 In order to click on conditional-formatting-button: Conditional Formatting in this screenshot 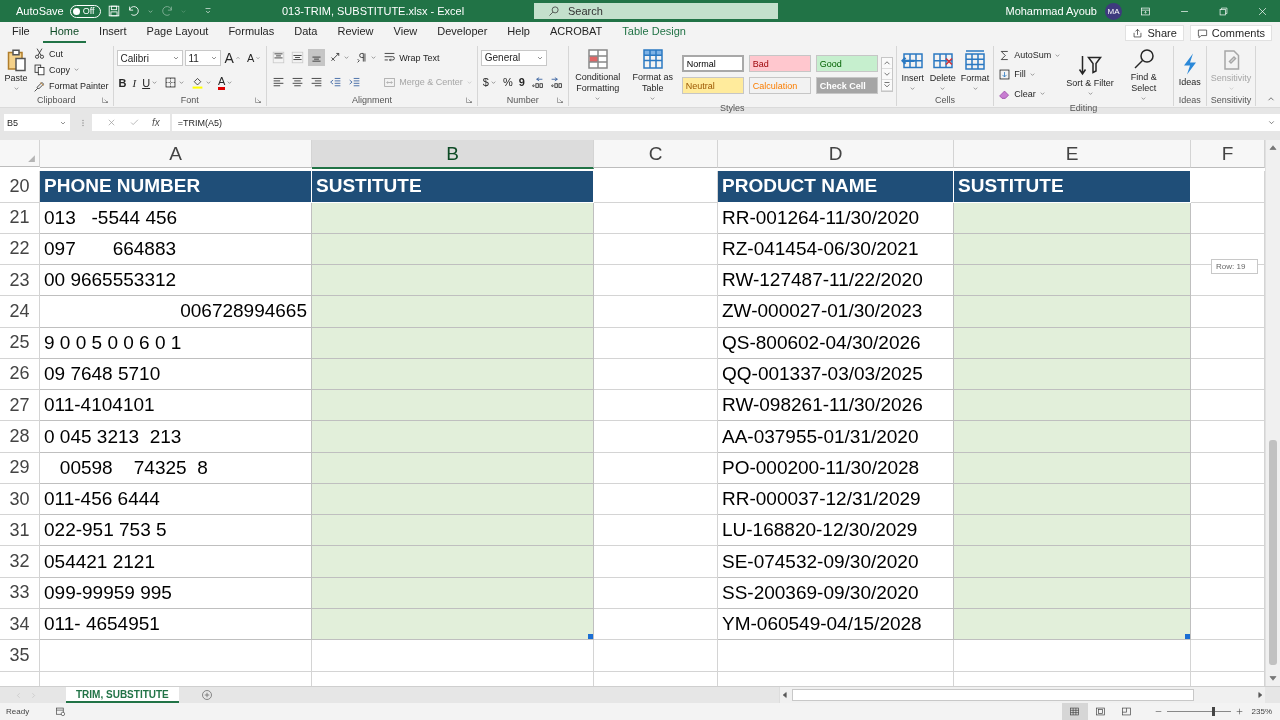, I will do `click(597, 74)`.